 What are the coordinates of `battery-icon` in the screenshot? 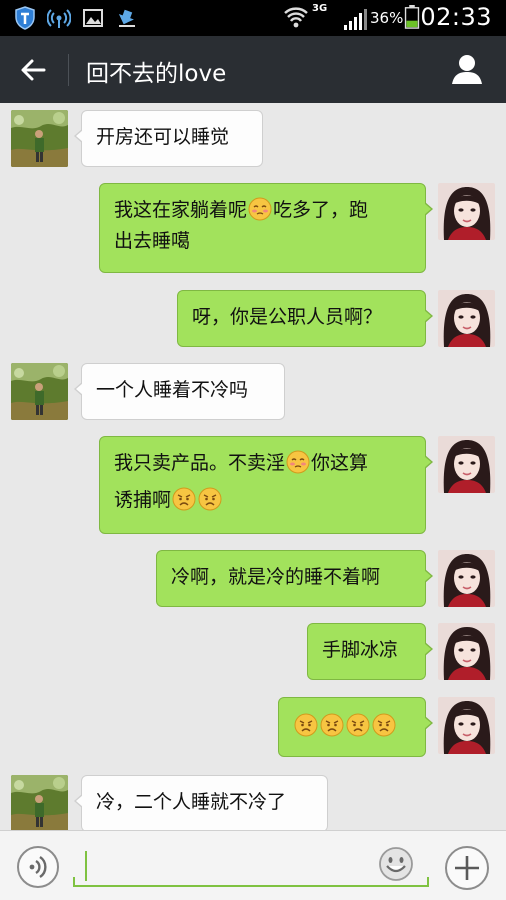 It's located at (412, 17).